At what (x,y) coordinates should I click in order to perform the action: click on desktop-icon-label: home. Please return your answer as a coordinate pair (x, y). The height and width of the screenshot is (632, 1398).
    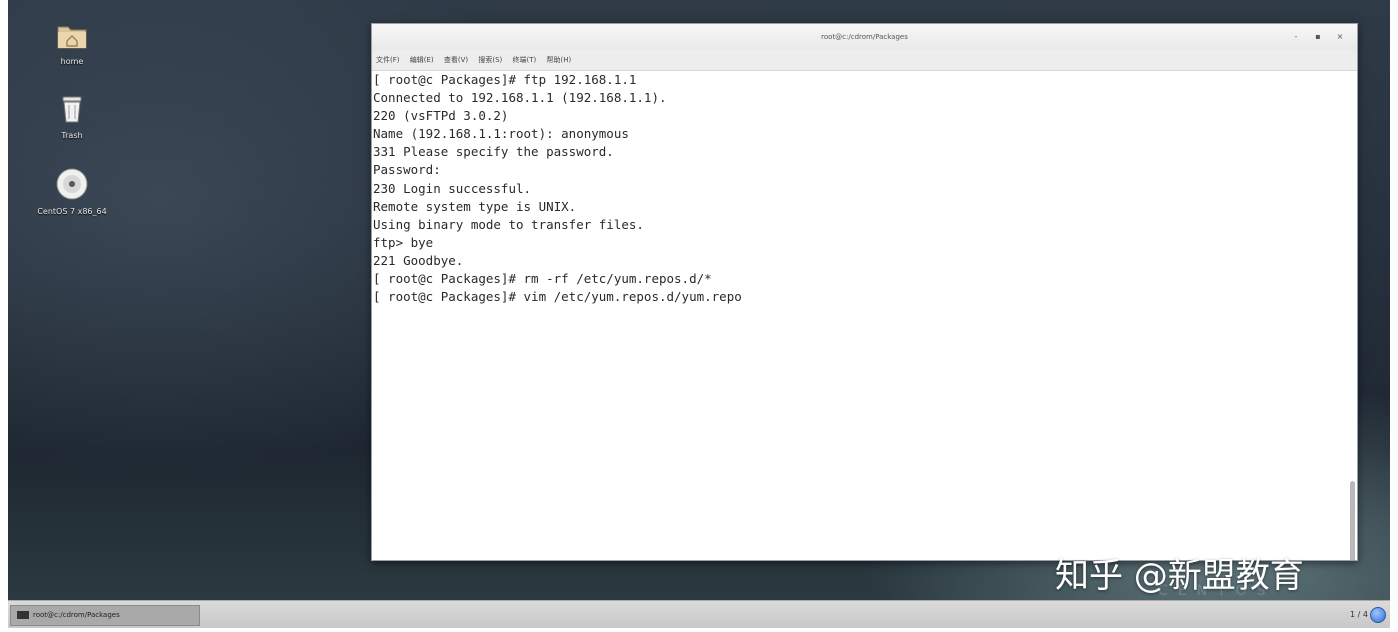
    Looking at the image, I should click on (72, 61).